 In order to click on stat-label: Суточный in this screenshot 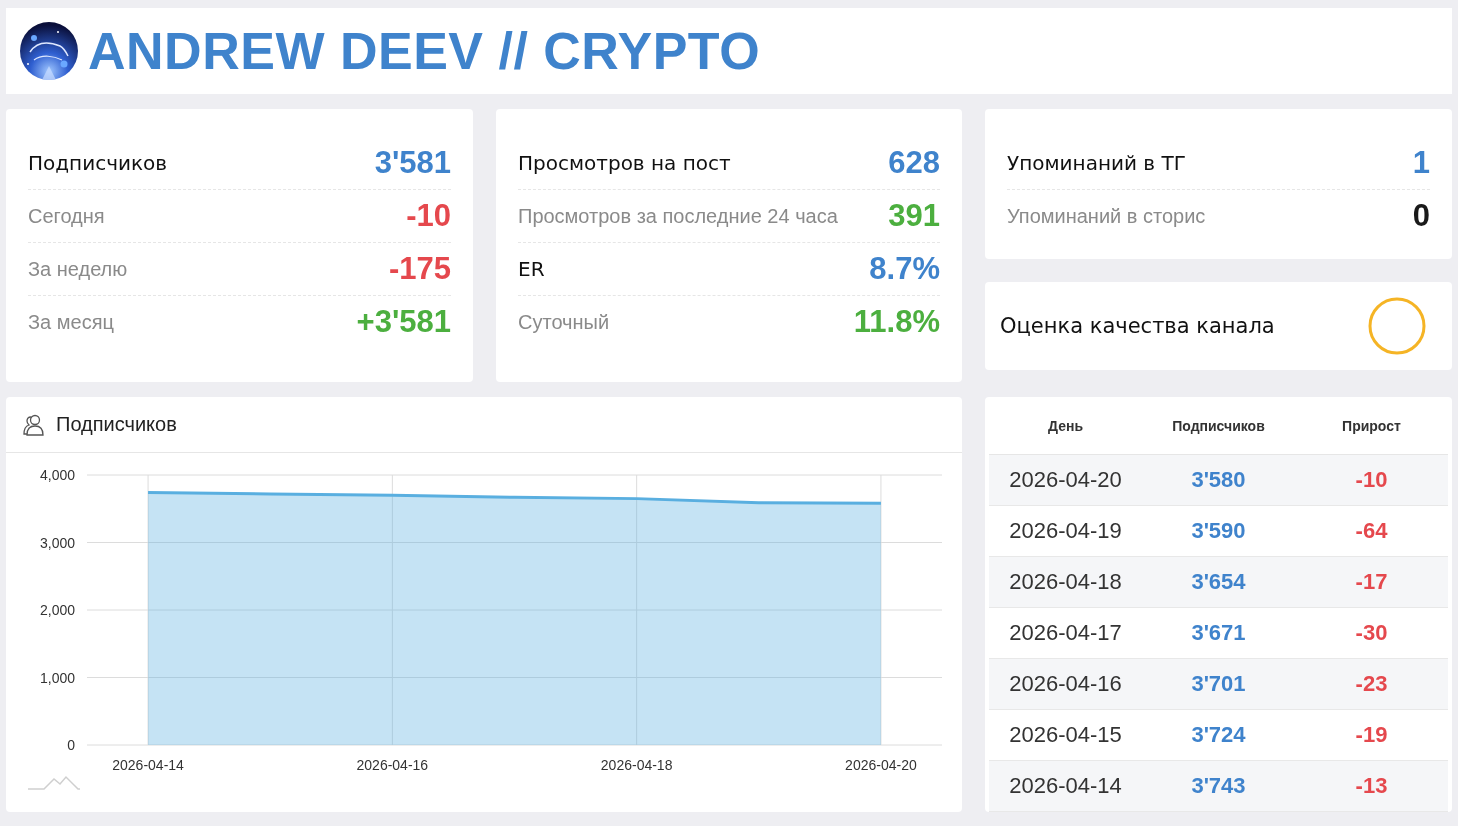, I will do `click(564, 322)`.